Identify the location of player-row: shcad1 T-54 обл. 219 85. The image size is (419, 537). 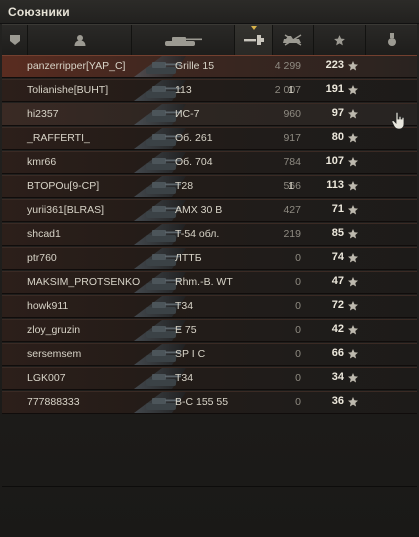
(209, 234).